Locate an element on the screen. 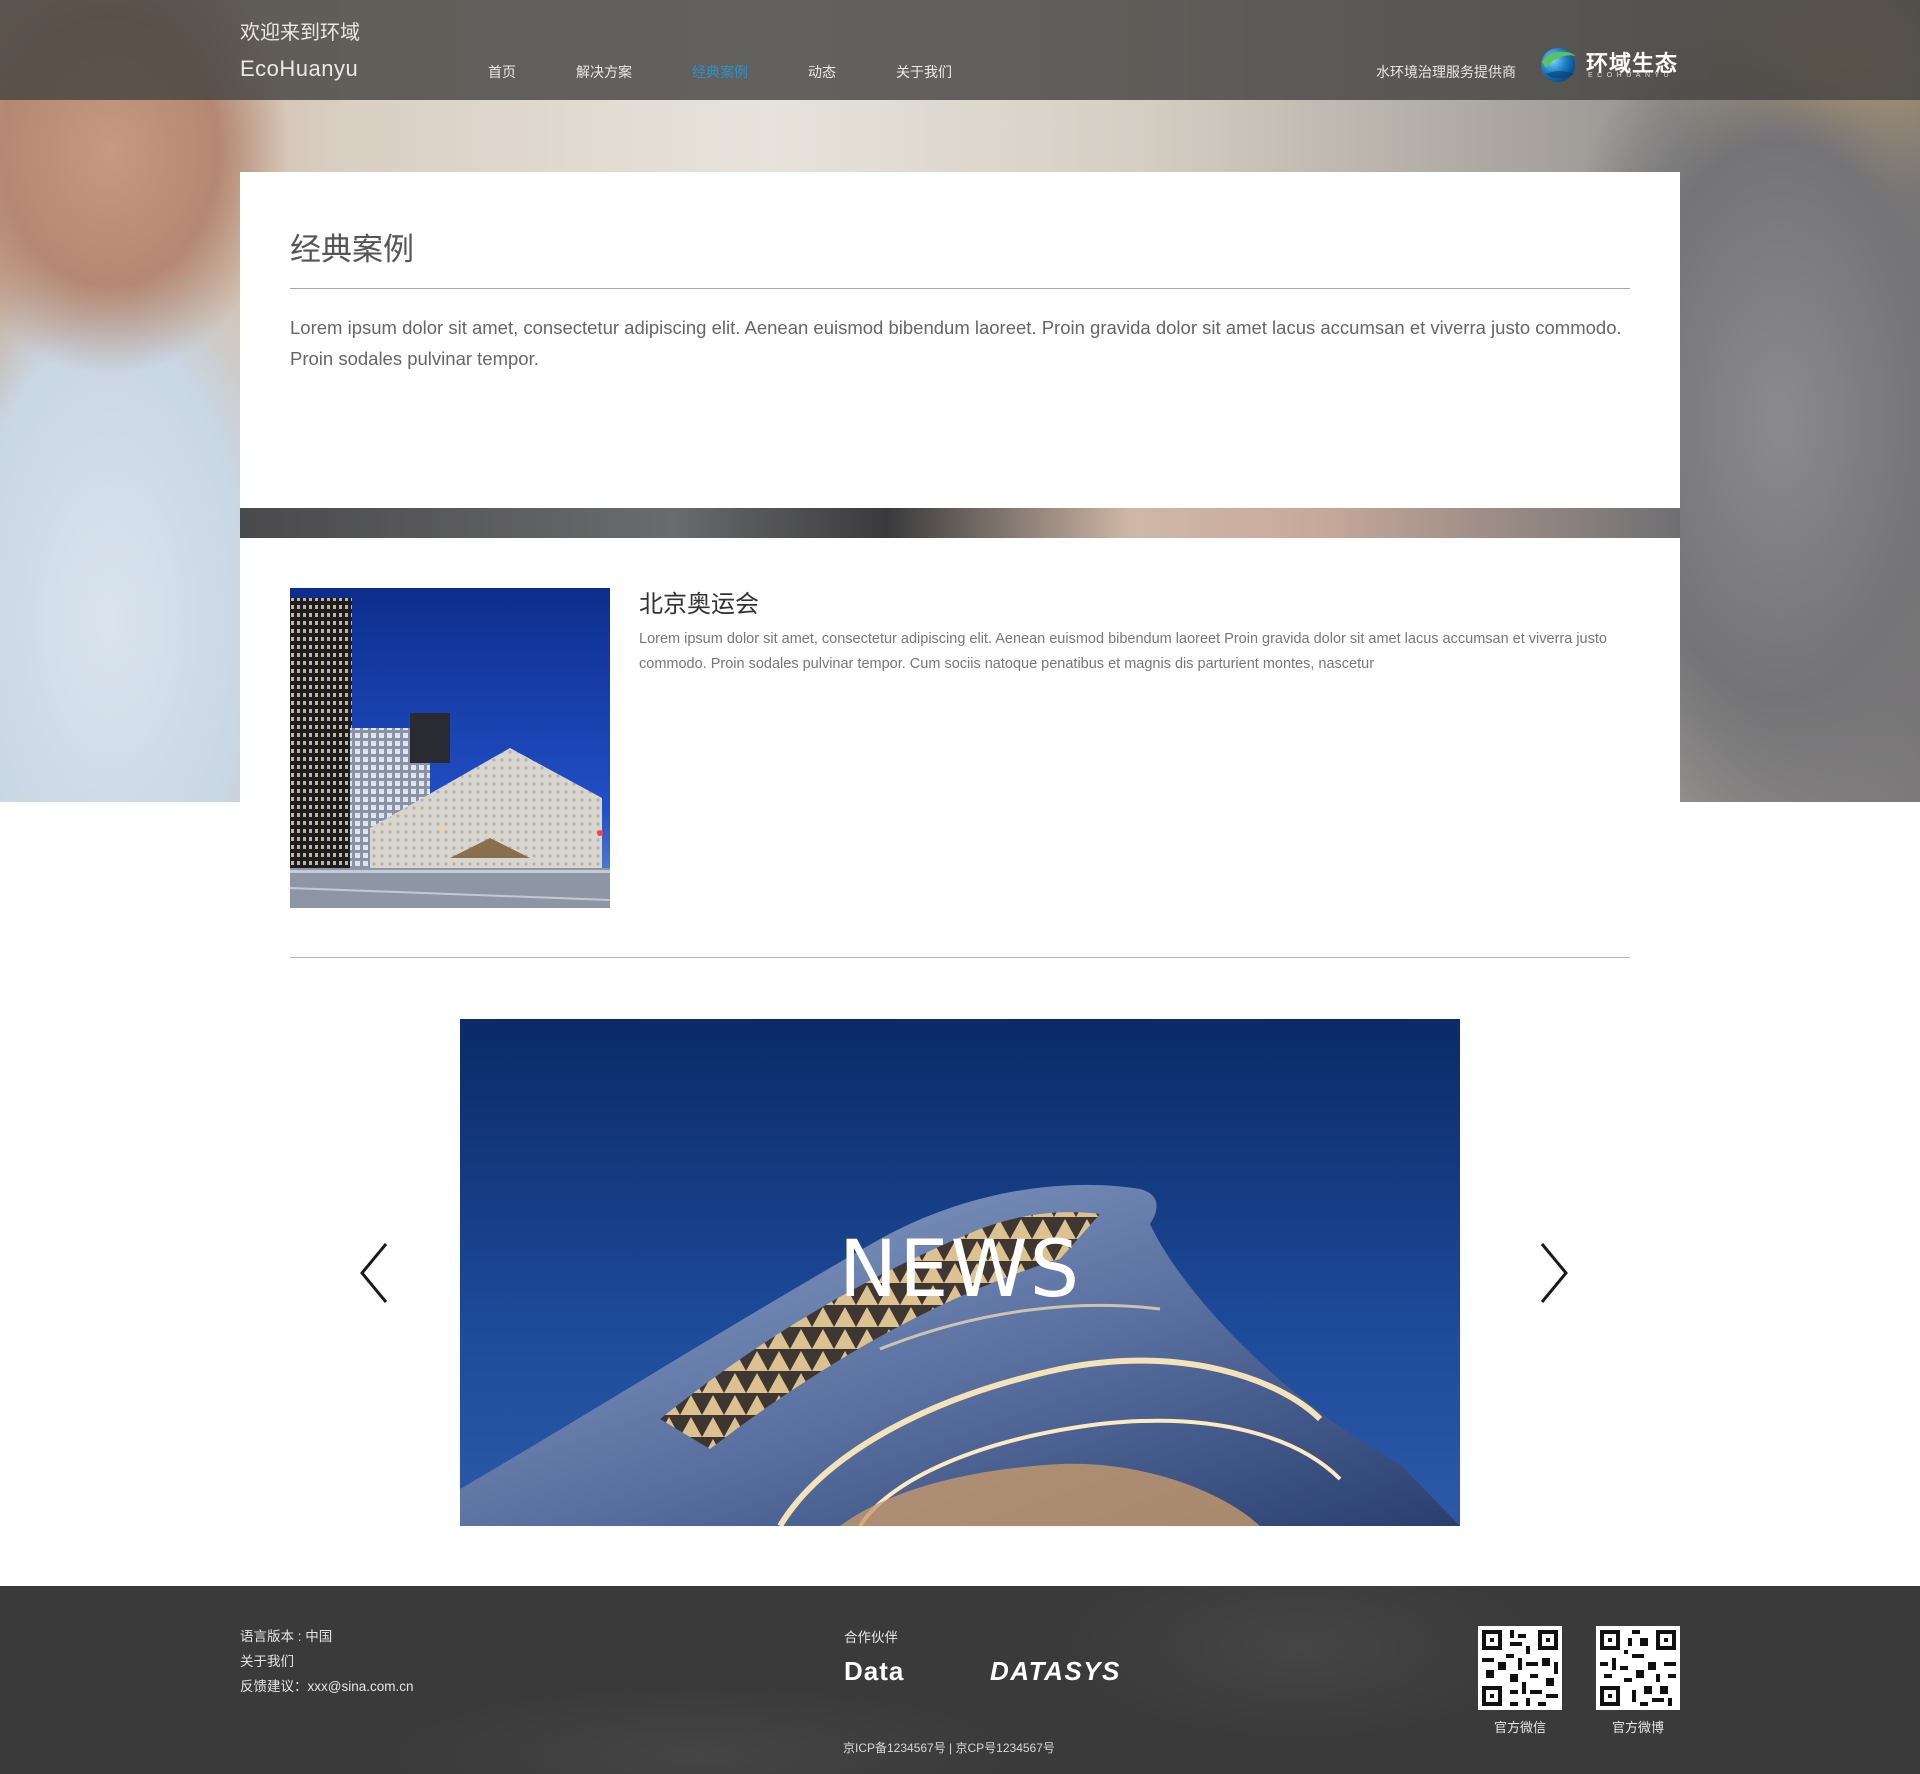 The width and height of the screenshot is (1920, 1774). site-logo: 环域生态 ECOHUANYU is located at coordinates (1611, 64).